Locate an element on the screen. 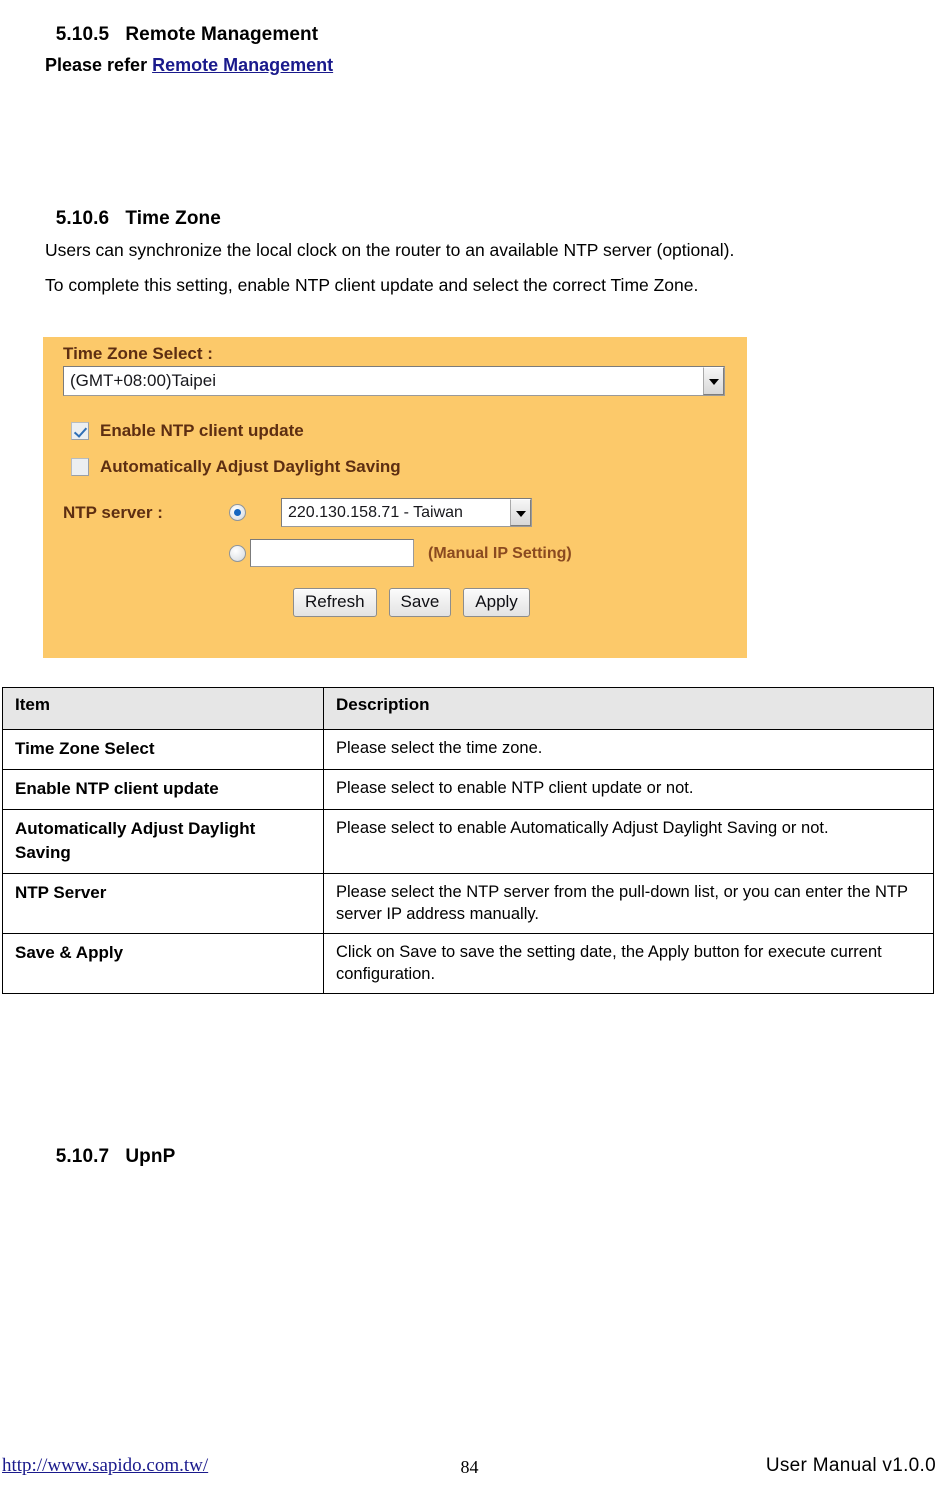 This screenshot has height=1491, width=939. checkbox-icon-unchecked is located at coordinates (80, 467).